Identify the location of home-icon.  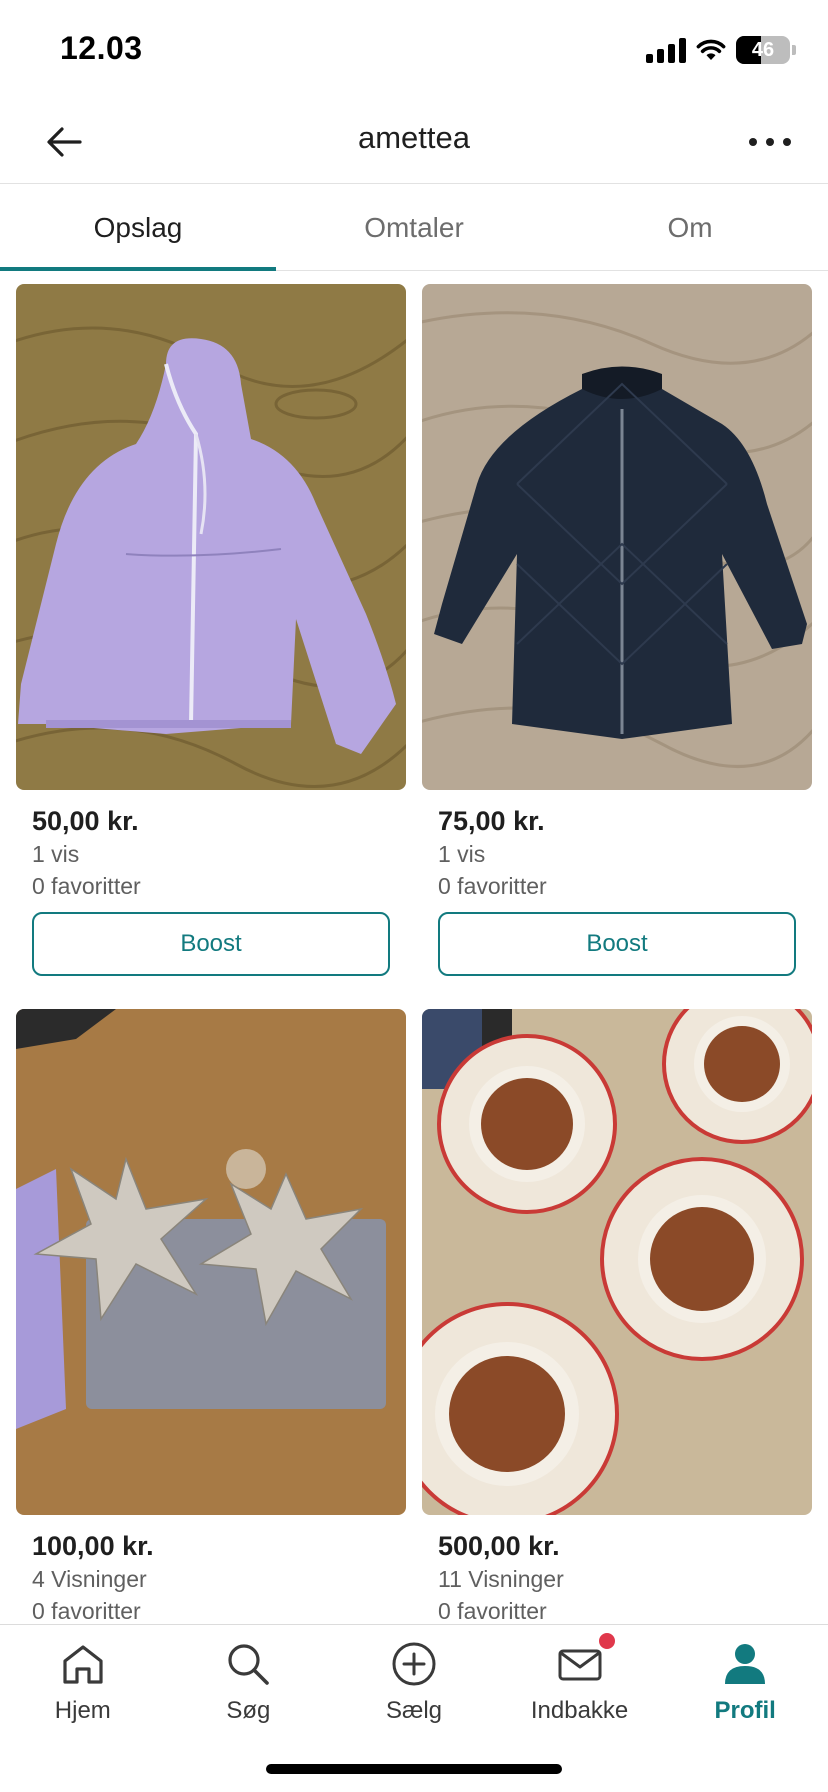
(83, 1664).